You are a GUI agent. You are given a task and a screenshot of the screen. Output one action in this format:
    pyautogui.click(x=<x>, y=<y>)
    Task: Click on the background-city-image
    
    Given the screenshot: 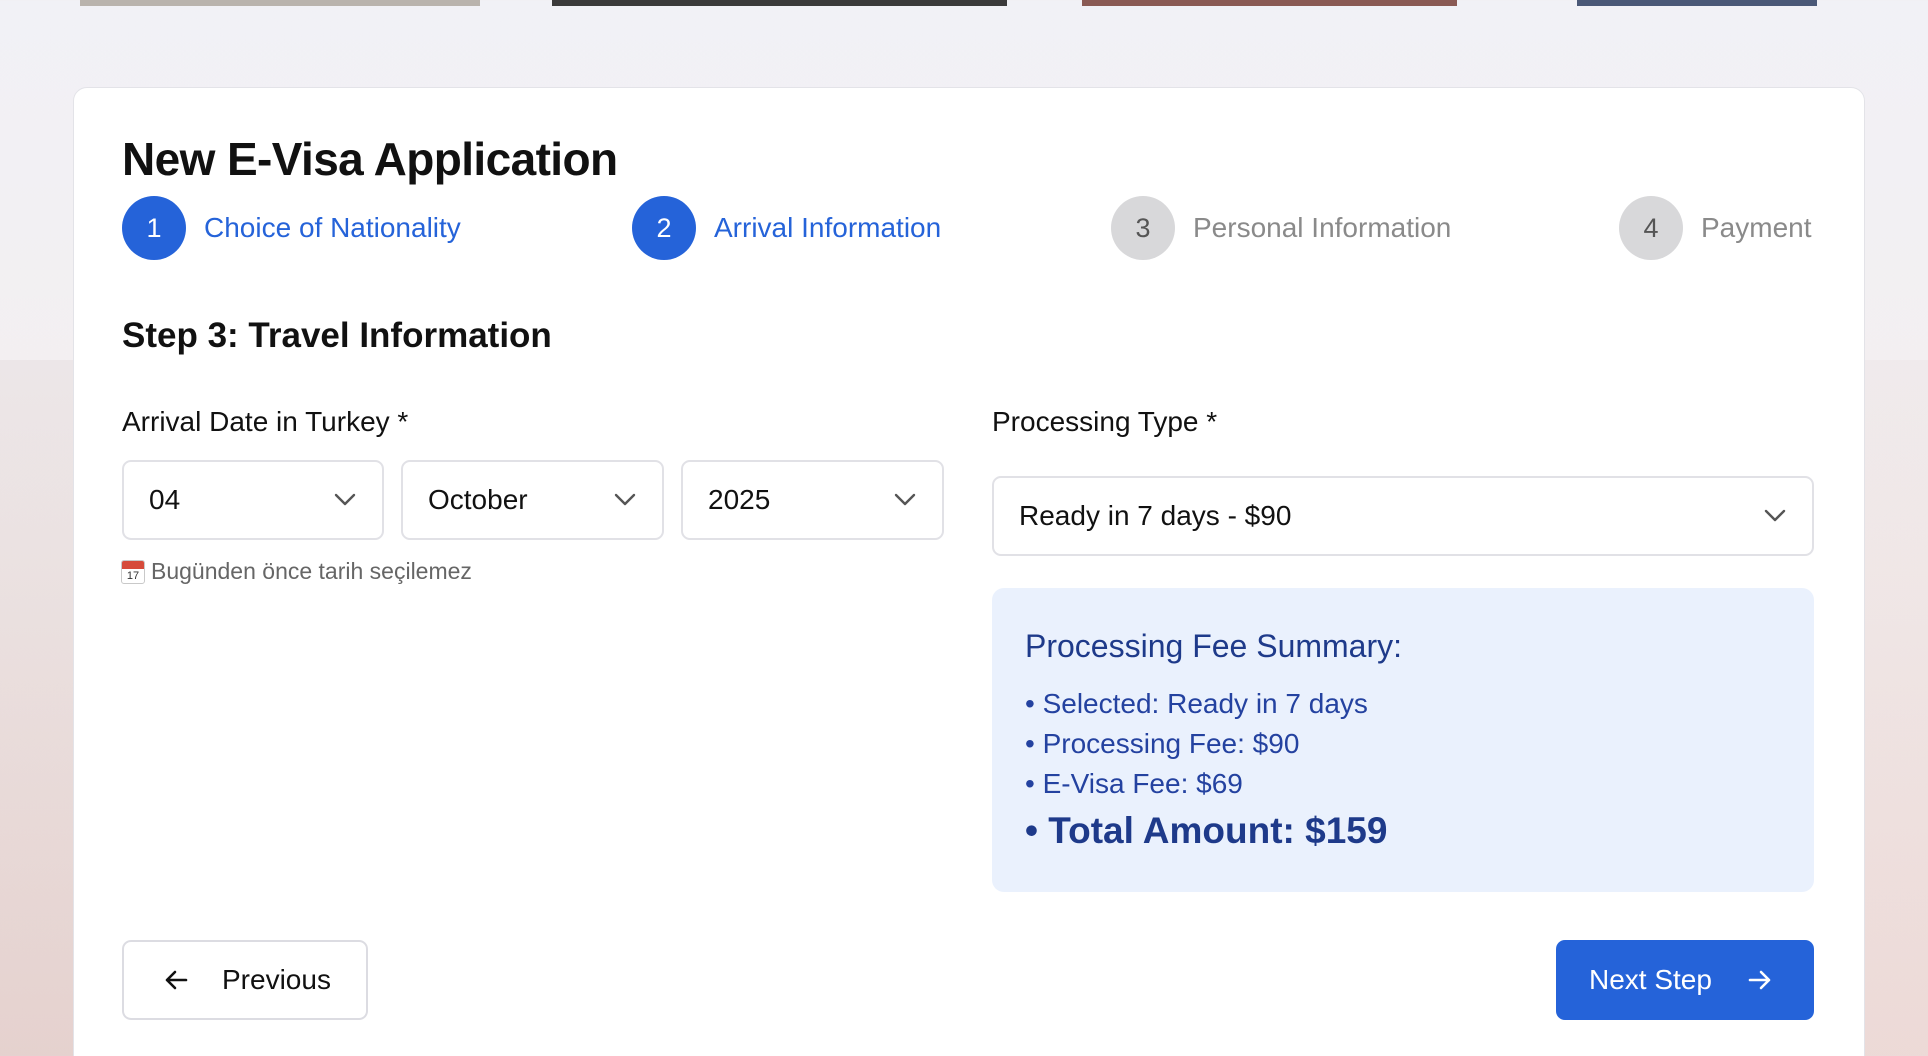 What is the action you would take?
    pyautogui.click(x=40, y=708)
    